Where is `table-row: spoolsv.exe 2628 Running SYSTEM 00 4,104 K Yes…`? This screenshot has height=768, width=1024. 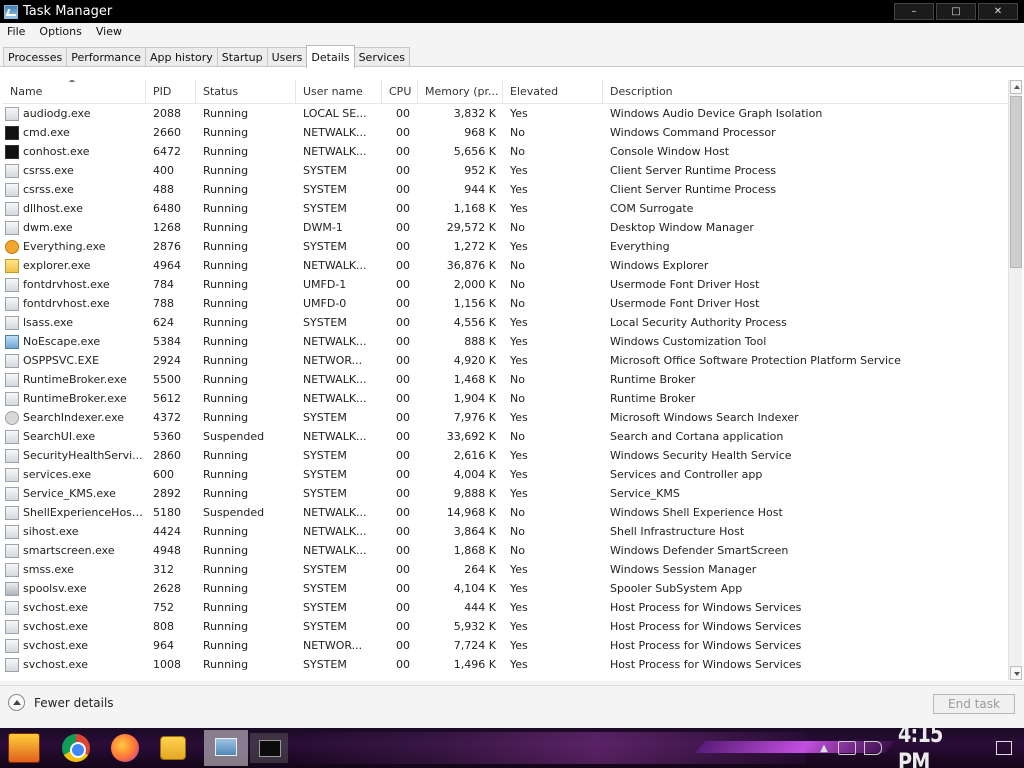 table-row: spoolsv.exe 2628 Running SYSTEM 00 4,104 K Yes… is located at coordinates (506, 588).